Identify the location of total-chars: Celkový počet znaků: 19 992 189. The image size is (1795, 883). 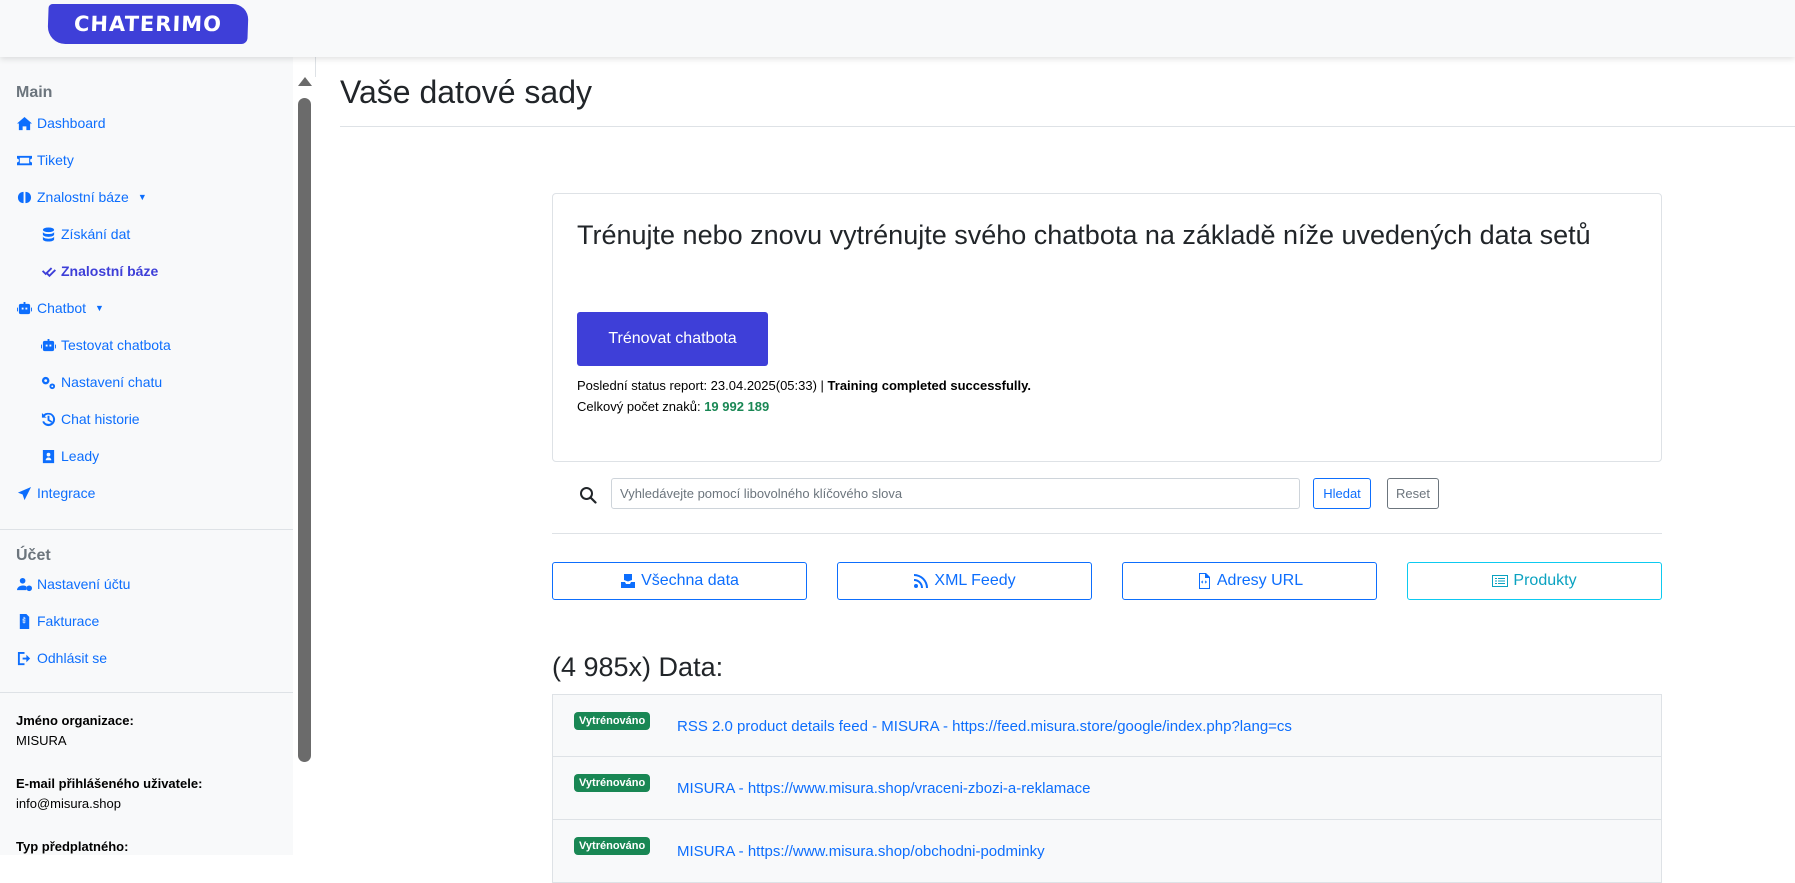
(673, 406).